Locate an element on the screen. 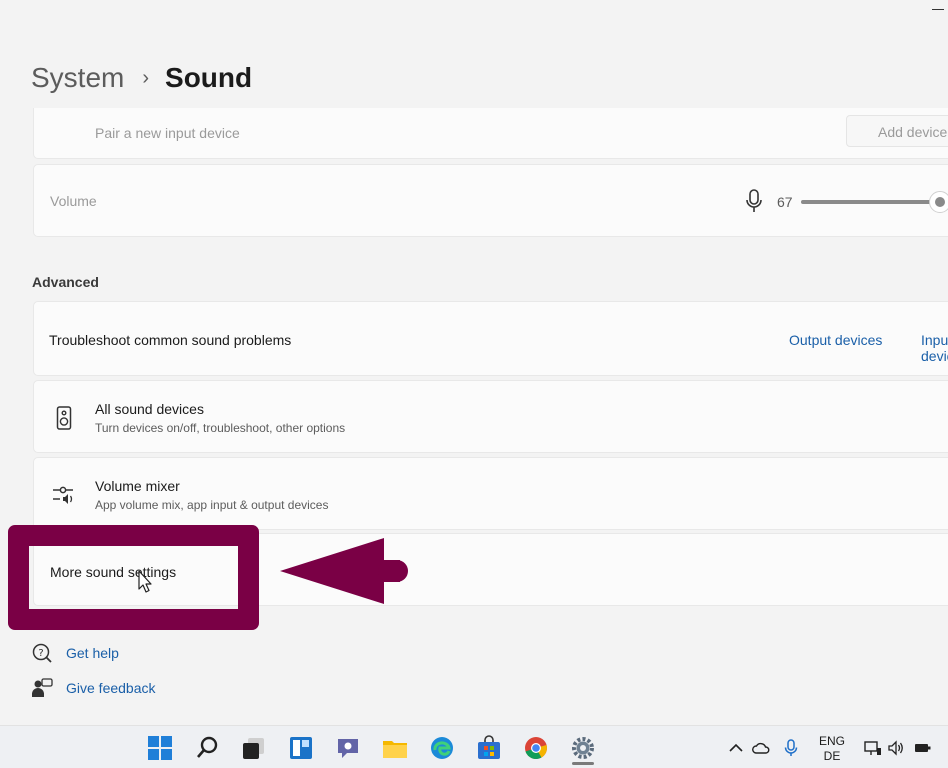 This screenshot has height=768, width=948. file-explorer-icon is located at coordinates (395, 748).